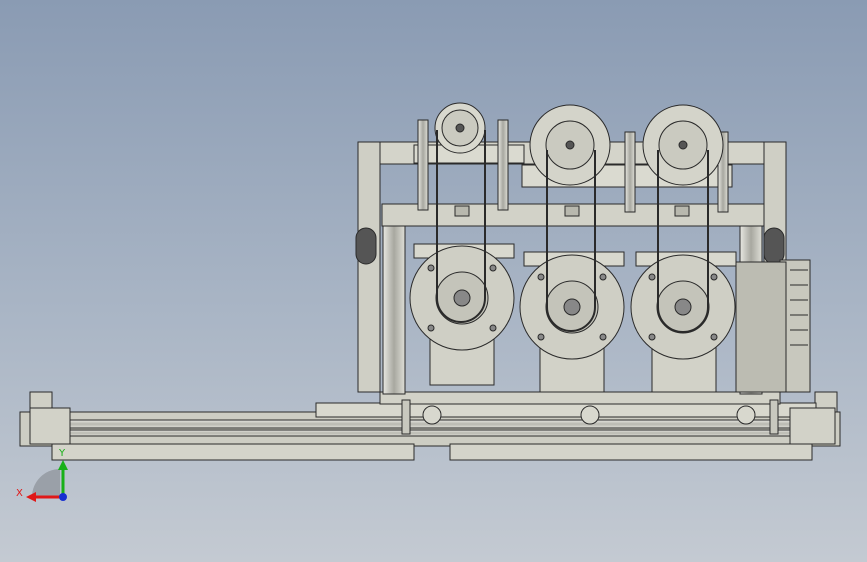 This screenshot has height=562, width=867. Describe the element at coordinates (47, 481) in the screenshot. I see `coordinate-triad` at that location.